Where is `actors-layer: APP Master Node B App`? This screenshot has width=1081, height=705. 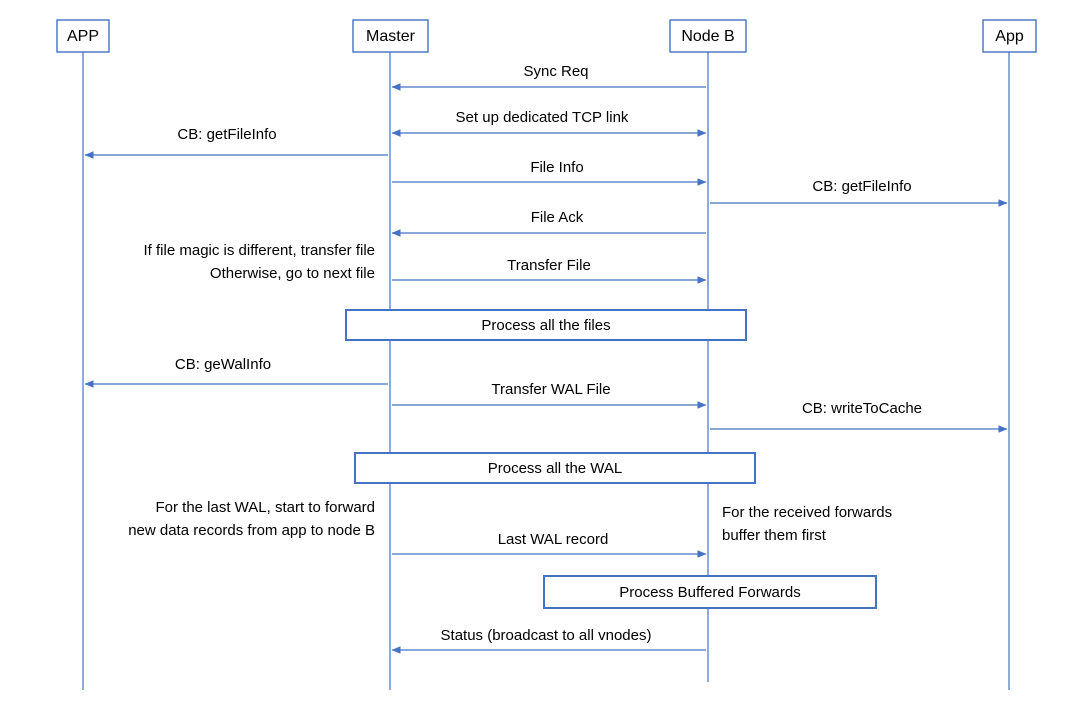
actors-layer: APP Master Node B App is located at coordinates (546, 36).